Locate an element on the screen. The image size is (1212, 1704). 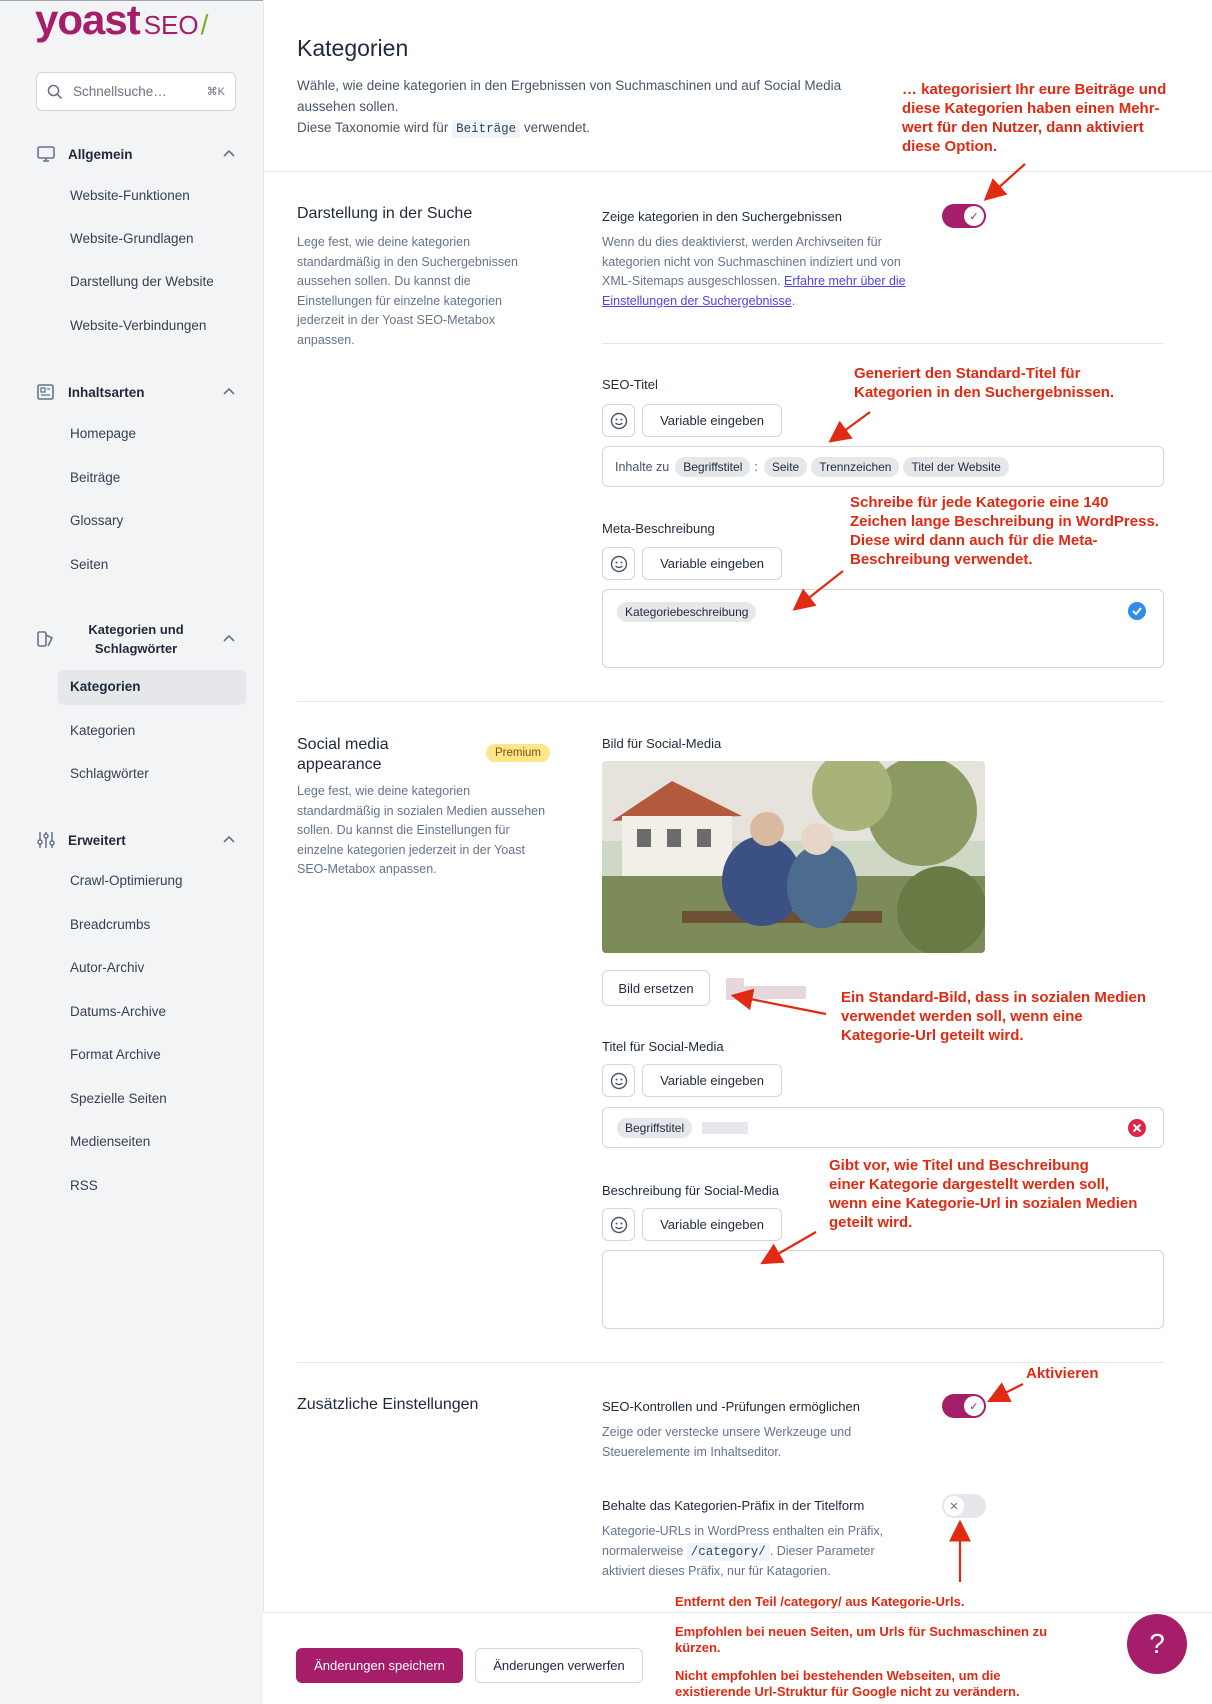
replace-image-button: Bild ersetzen is located at coordinates (656, 988).